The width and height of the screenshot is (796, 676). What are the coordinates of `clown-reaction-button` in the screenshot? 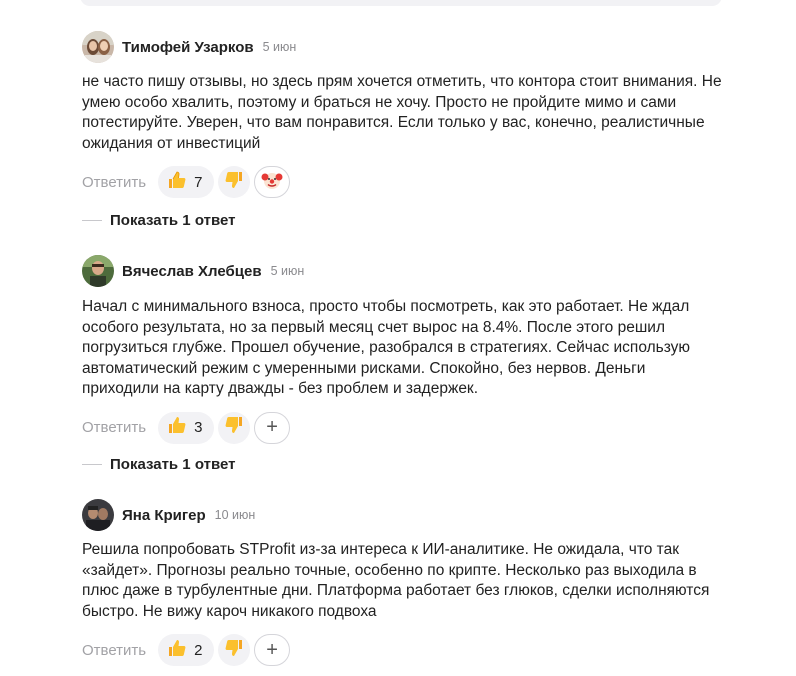 It's located at (272, 182).